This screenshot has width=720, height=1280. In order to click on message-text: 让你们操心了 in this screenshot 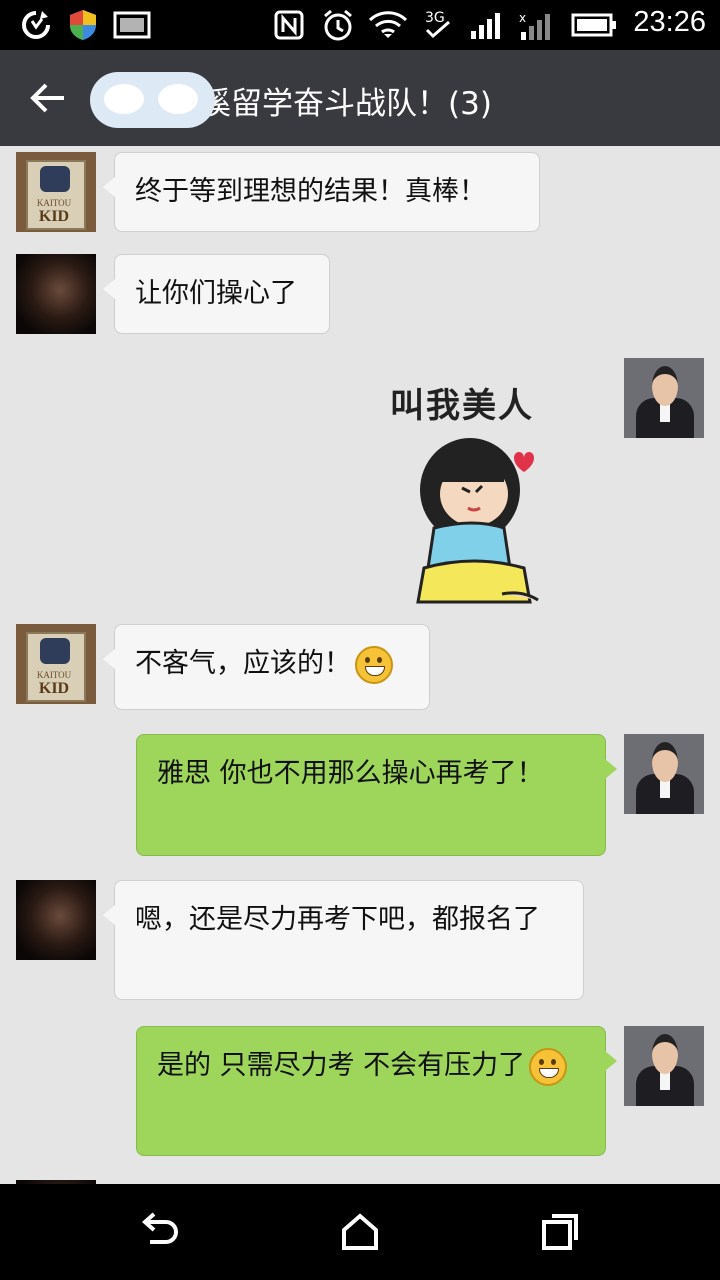, I will do `click(216, 293)`.